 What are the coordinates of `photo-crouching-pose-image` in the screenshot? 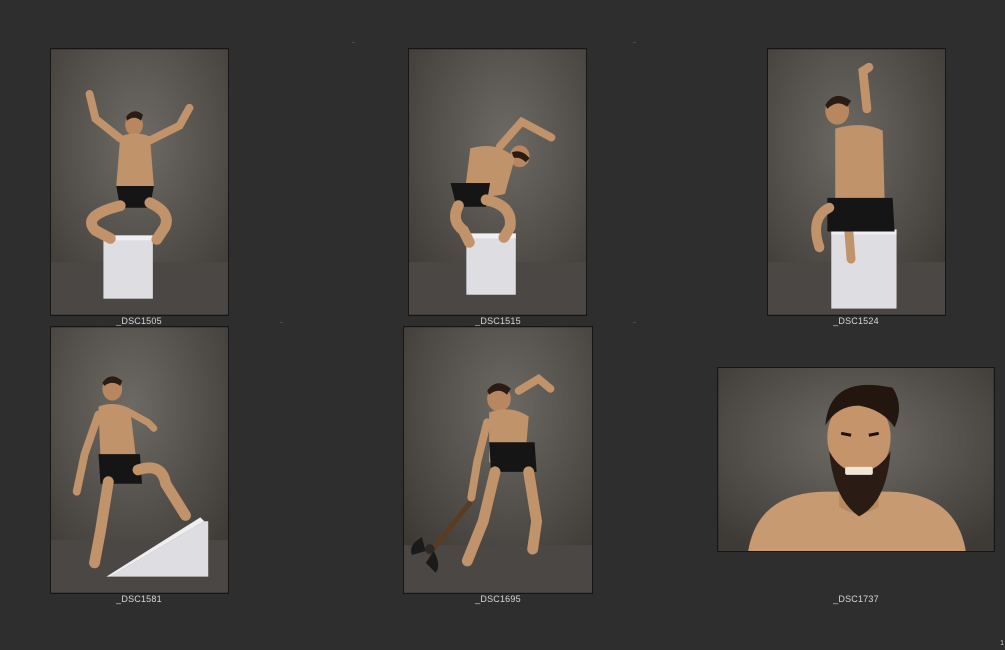 It's located at (139, 182).